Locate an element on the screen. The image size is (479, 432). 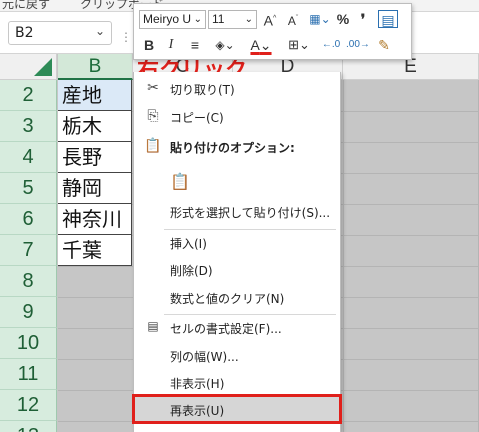
row-header: 2 is located at coordinates (28, 95).